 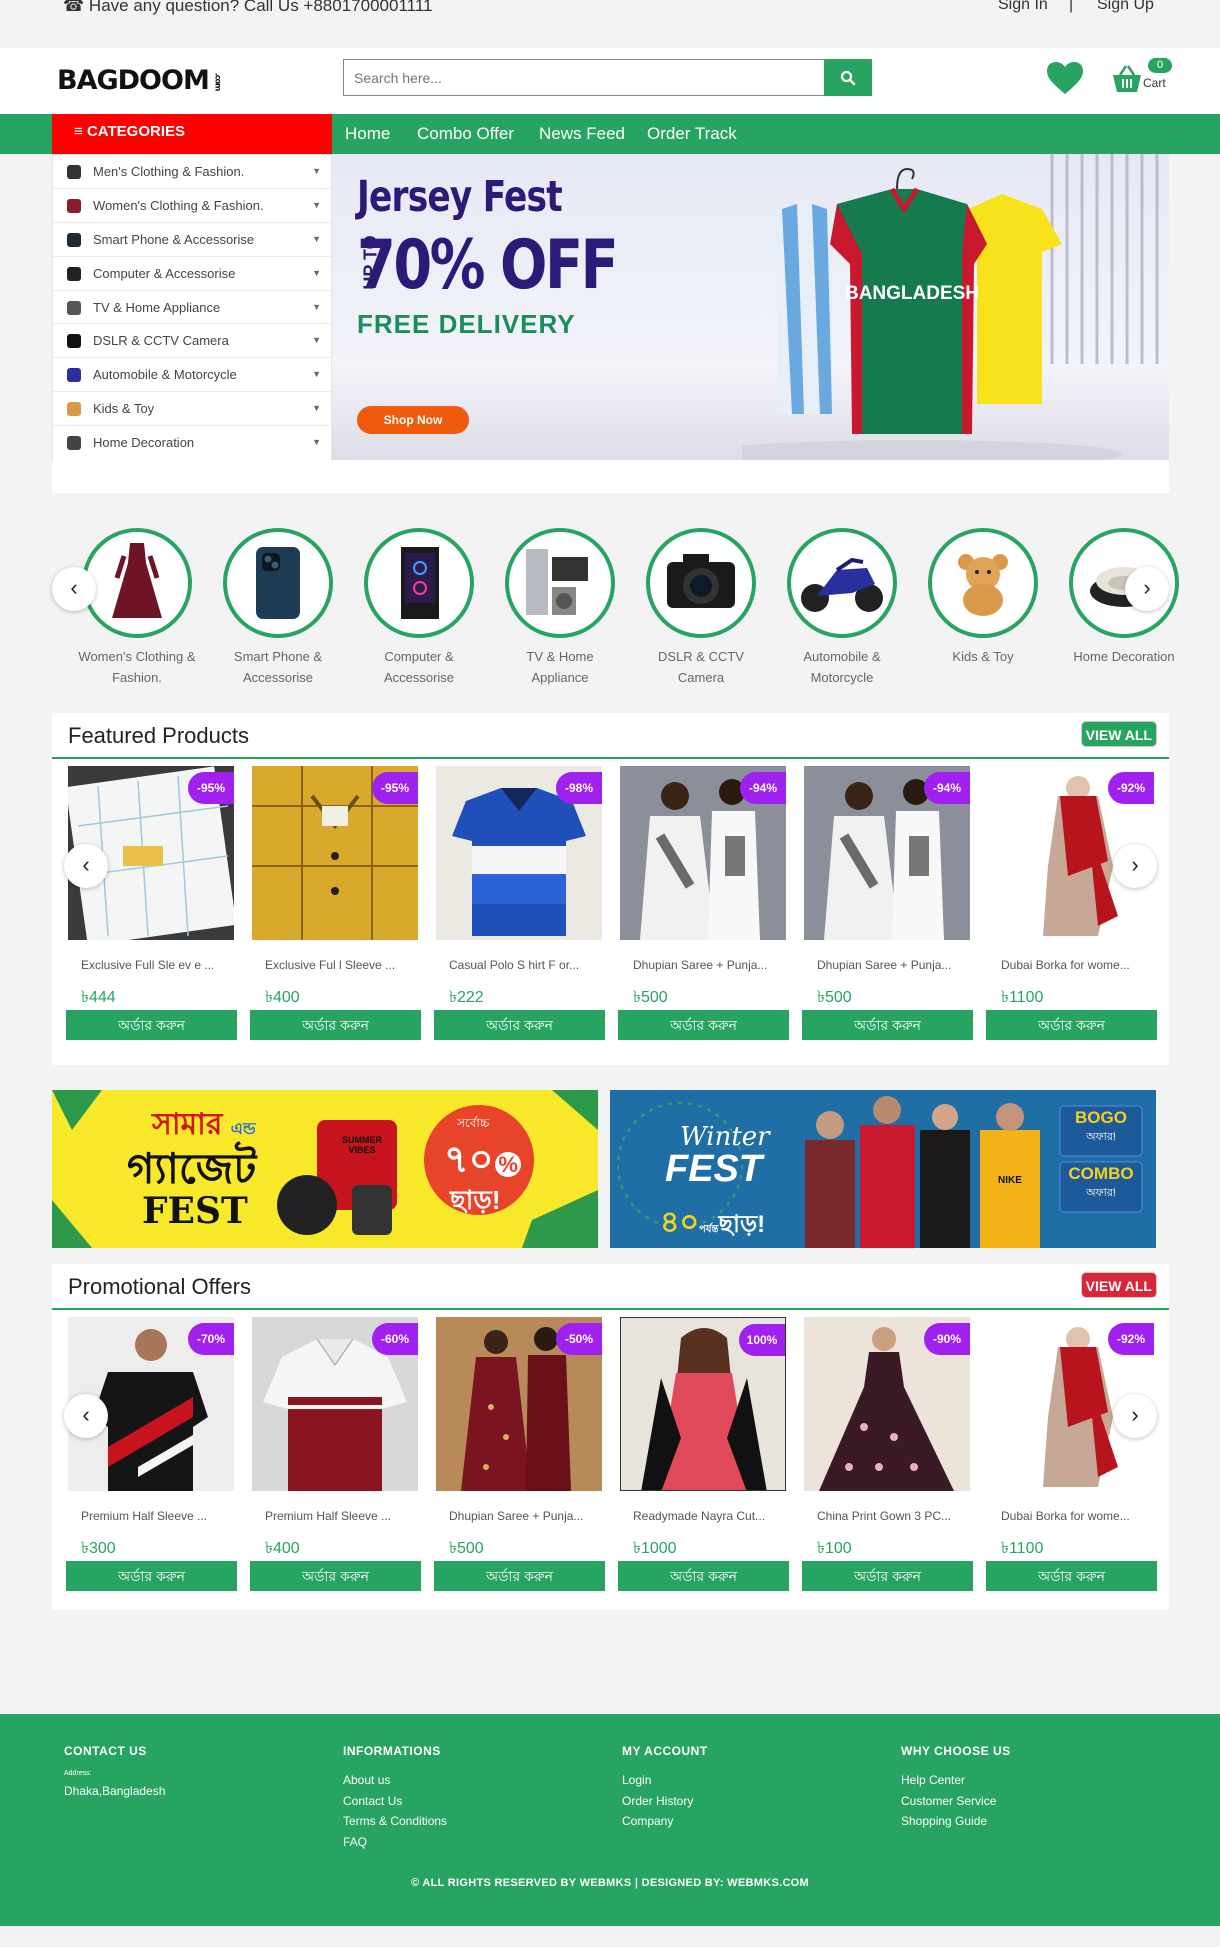 What do you see at coordinates (983, 597) in the screenshot?
I see `circle-category-kids-toy: Kids & Toy` at bounding box center [983, 597].